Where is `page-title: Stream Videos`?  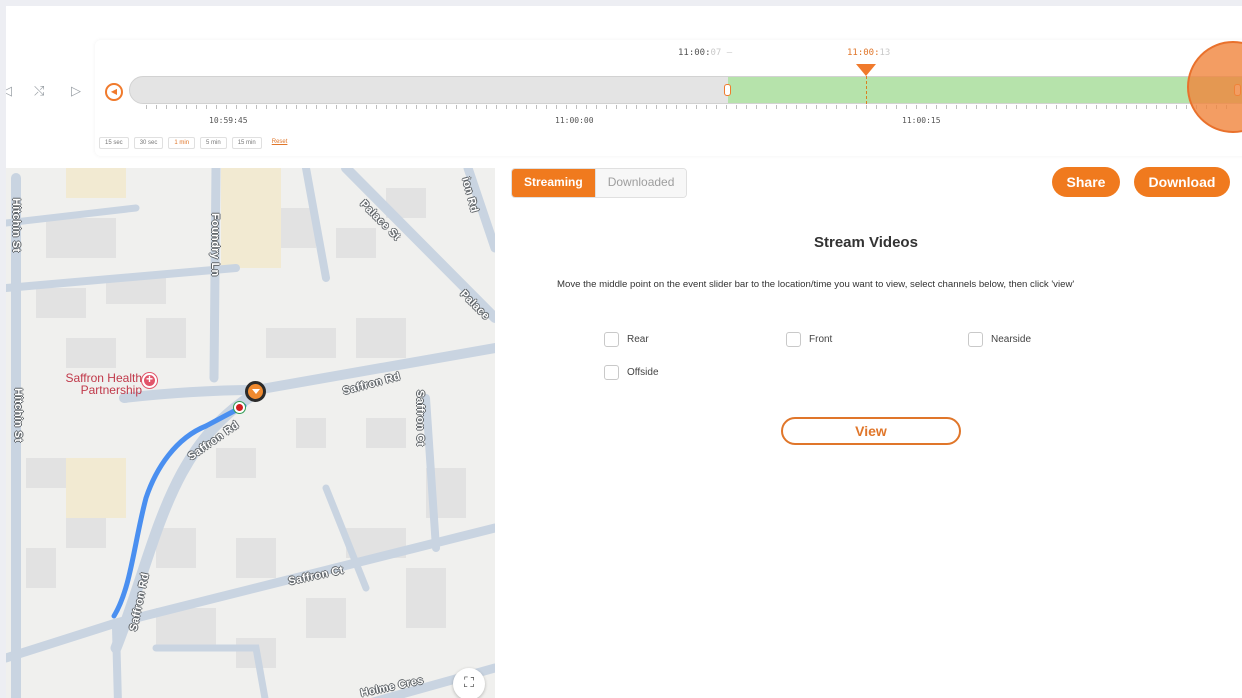
page-title: Stream Videos is located at coordinates (866, 242).